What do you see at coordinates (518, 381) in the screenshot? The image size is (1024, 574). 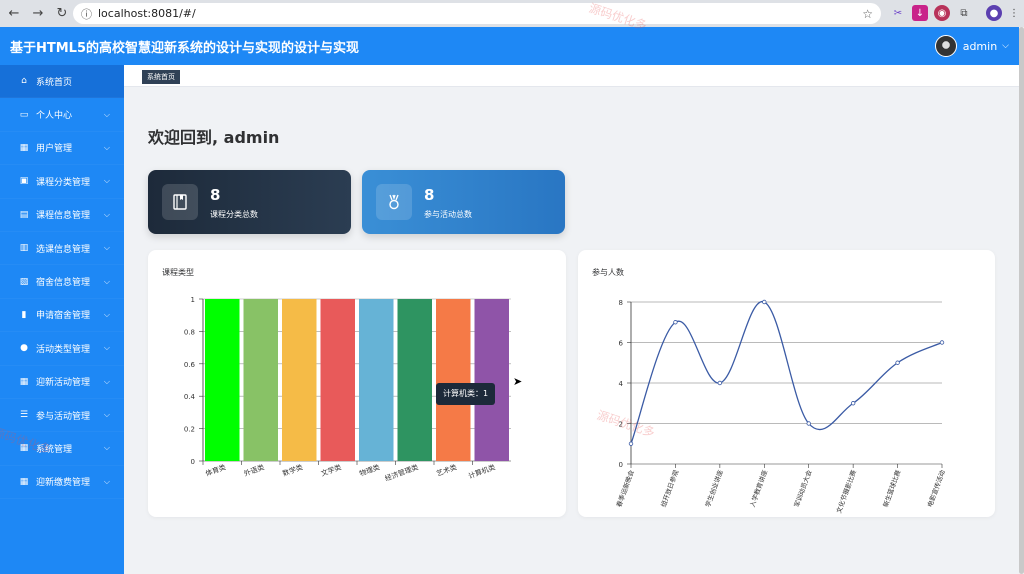 I see `mouse-cursor-icon: ➤` at bounding box center [518, 381].